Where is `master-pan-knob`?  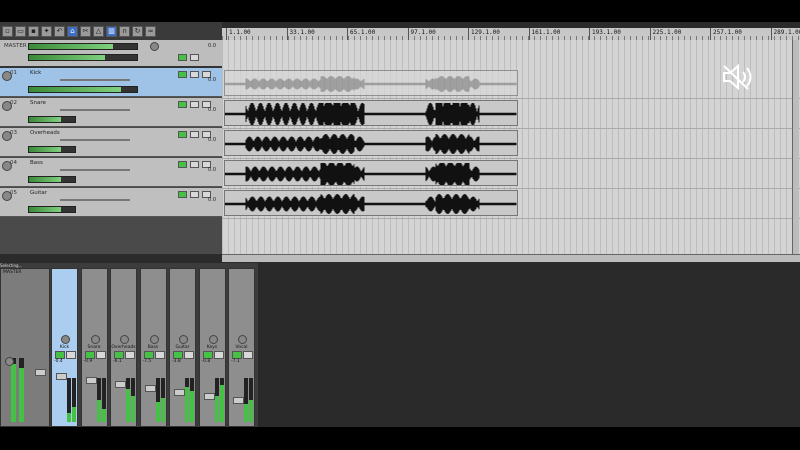
master-pan-knob is located at coordinates (9, 361).